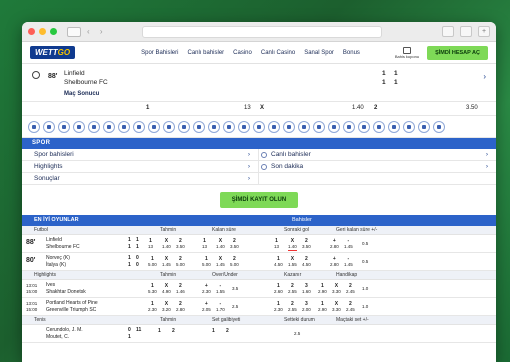 Image resolution: width=510 pixels, height=362 pixels. Describe the element at coordinates (184, 126) in the screenshot. I see `sport-icon-golf` at that location.